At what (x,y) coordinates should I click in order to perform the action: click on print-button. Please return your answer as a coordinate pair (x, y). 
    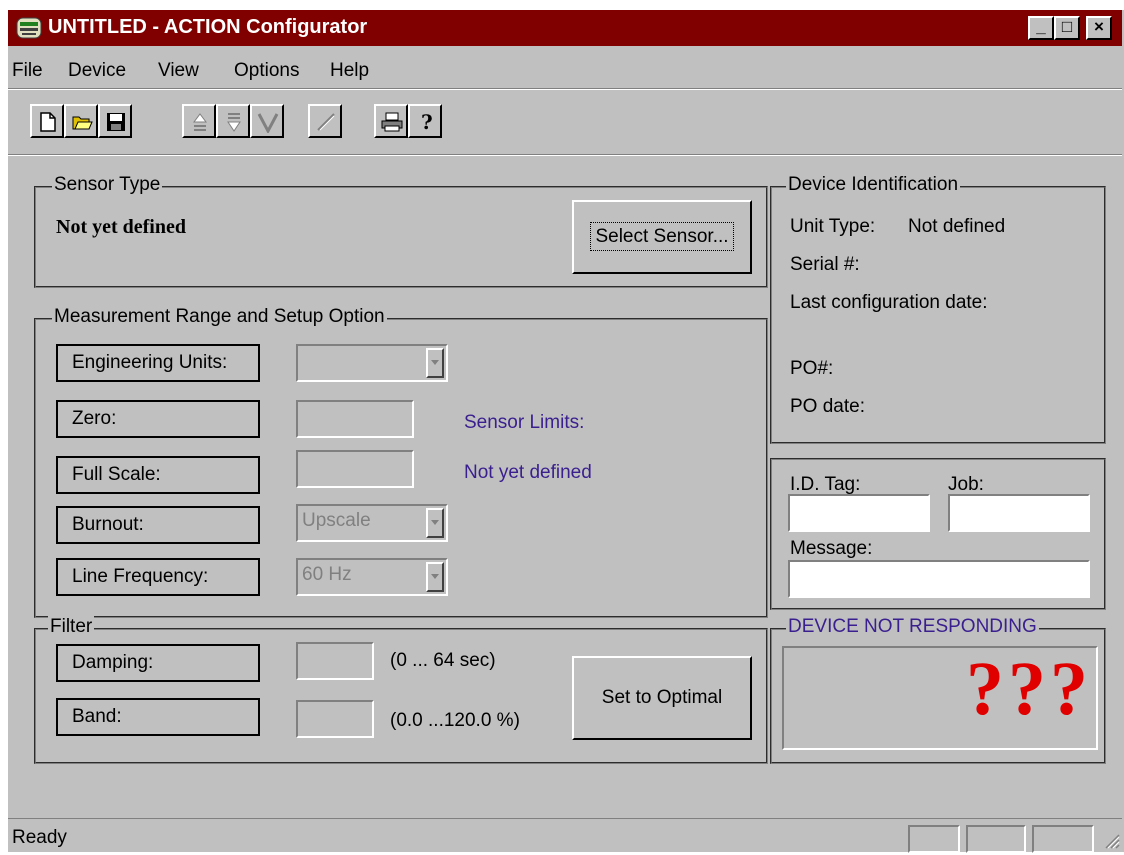
    Looking at the image, I should click on (391, 121).